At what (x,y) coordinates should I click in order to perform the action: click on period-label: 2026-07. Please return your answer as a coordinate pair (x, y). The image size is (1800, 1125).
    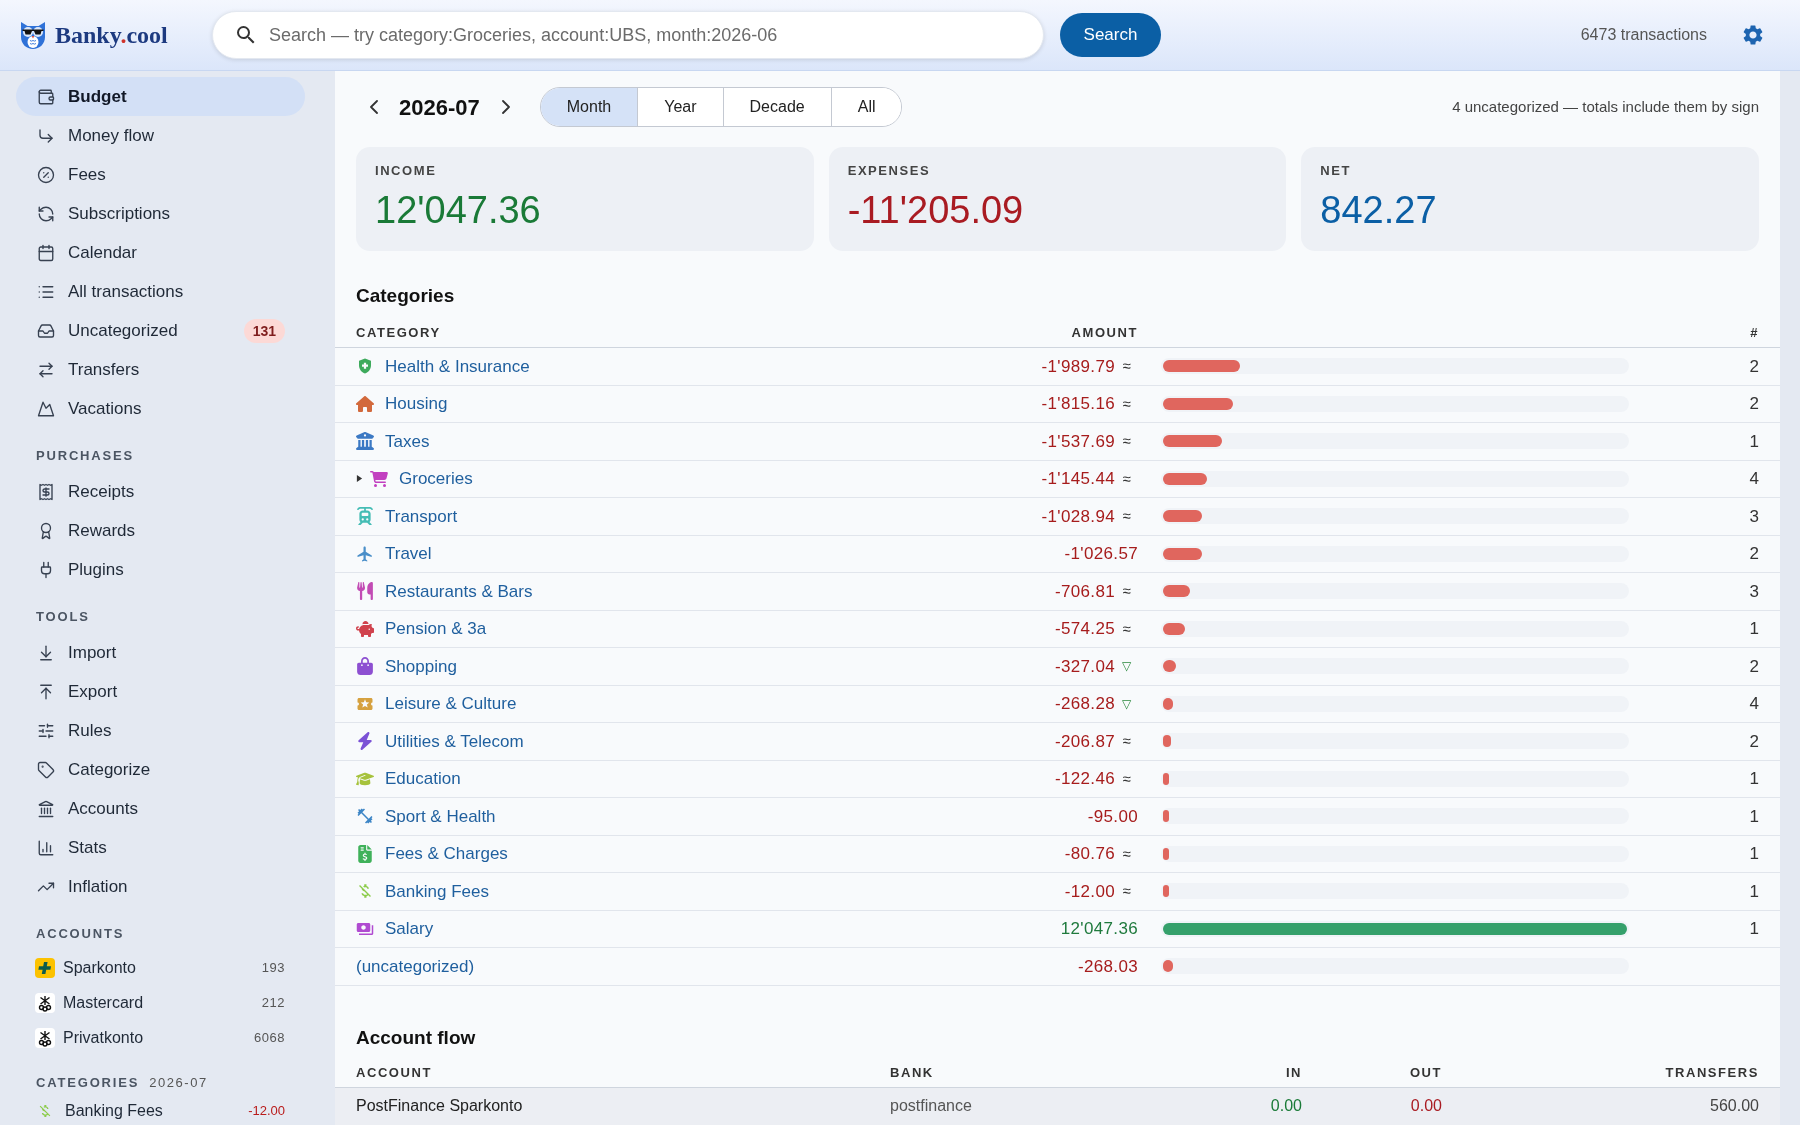
    Looking at the image, I should click on (439, 107).